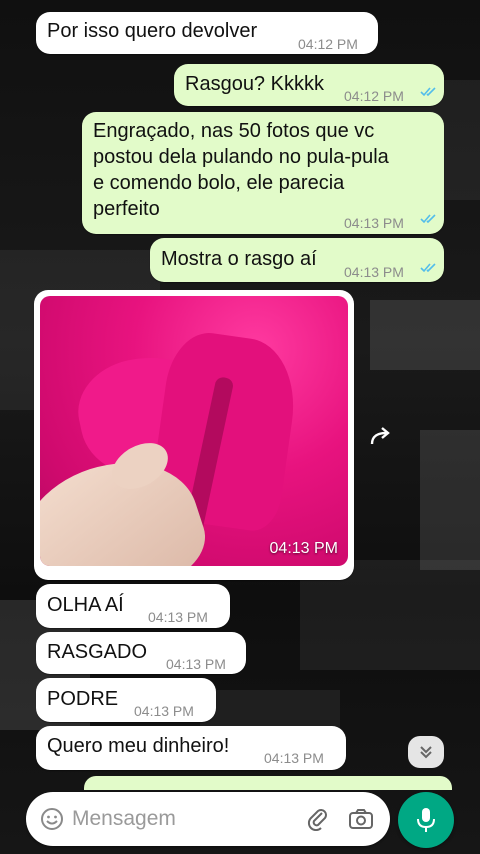  Describe the element at coordinates (318, 819) in the screenshot. I see `paperclip-icon` at that location.